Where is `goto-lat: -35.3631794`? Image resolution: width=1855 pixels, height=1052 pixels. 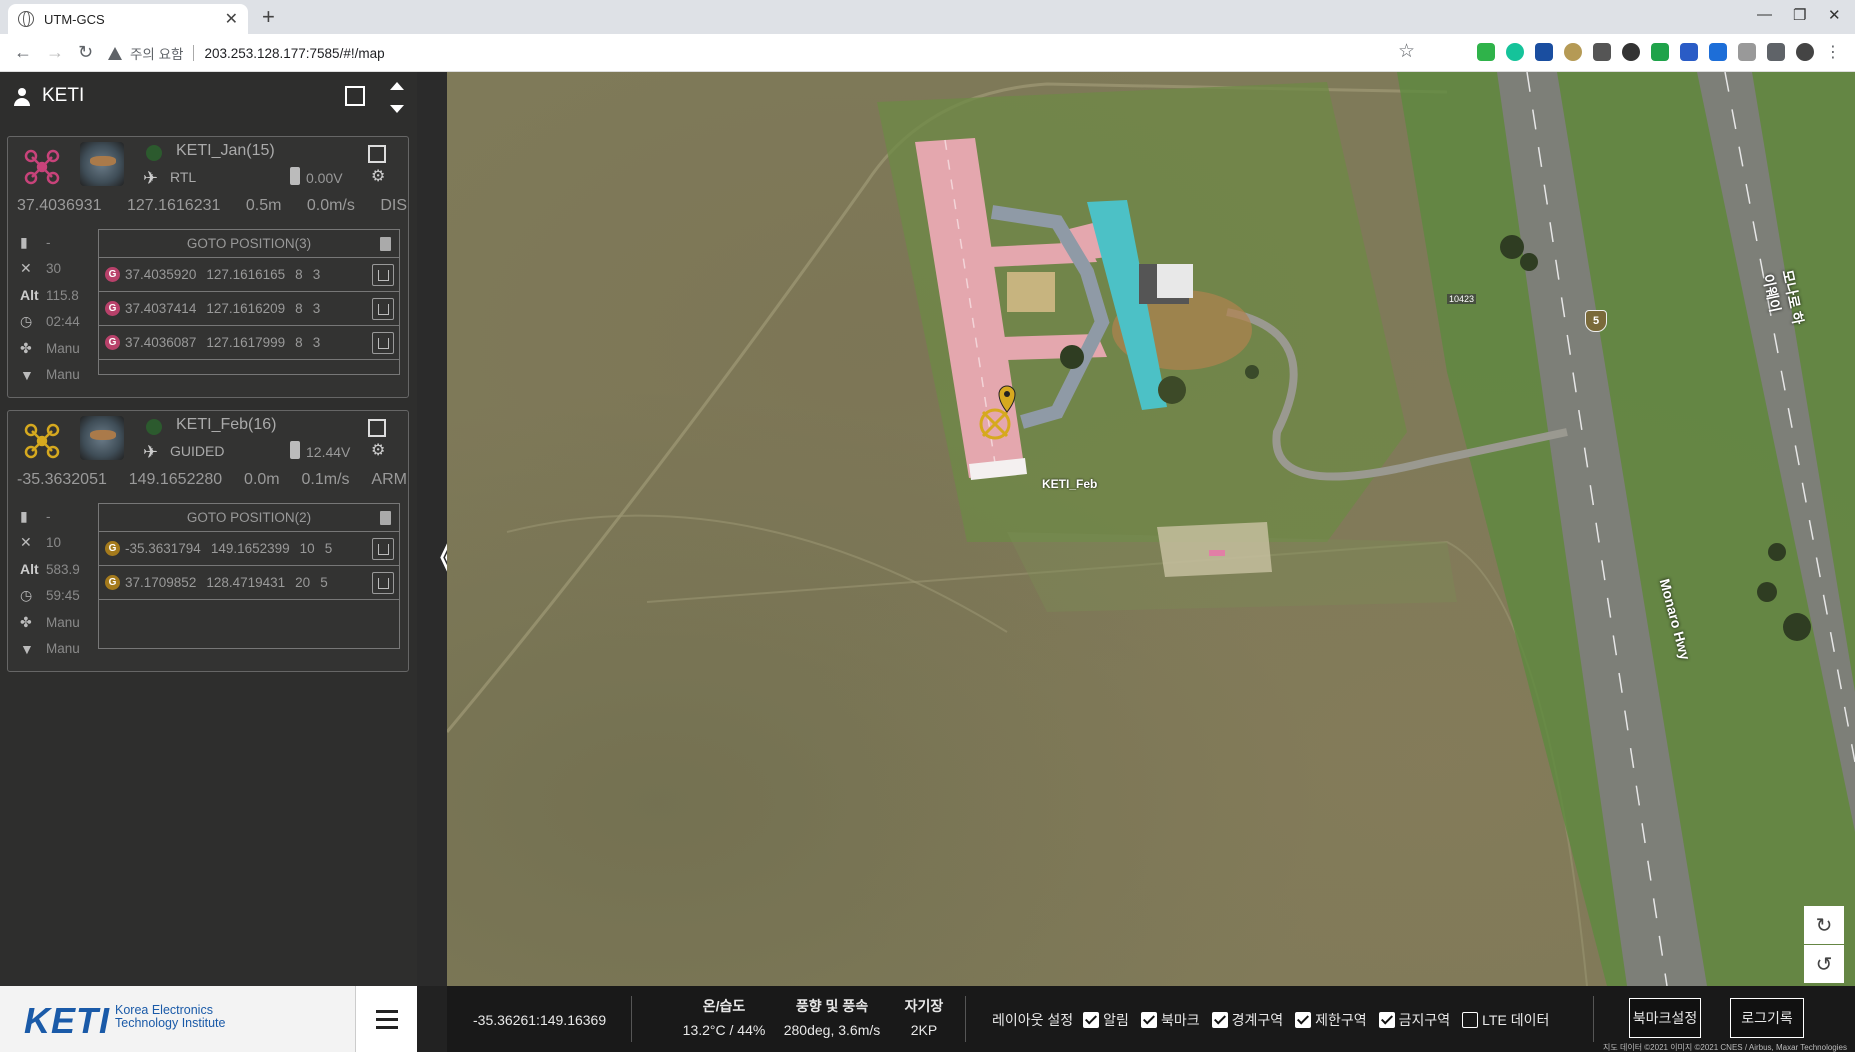 goto-lat: -35.3631794 is located at coordinates (163, 548).